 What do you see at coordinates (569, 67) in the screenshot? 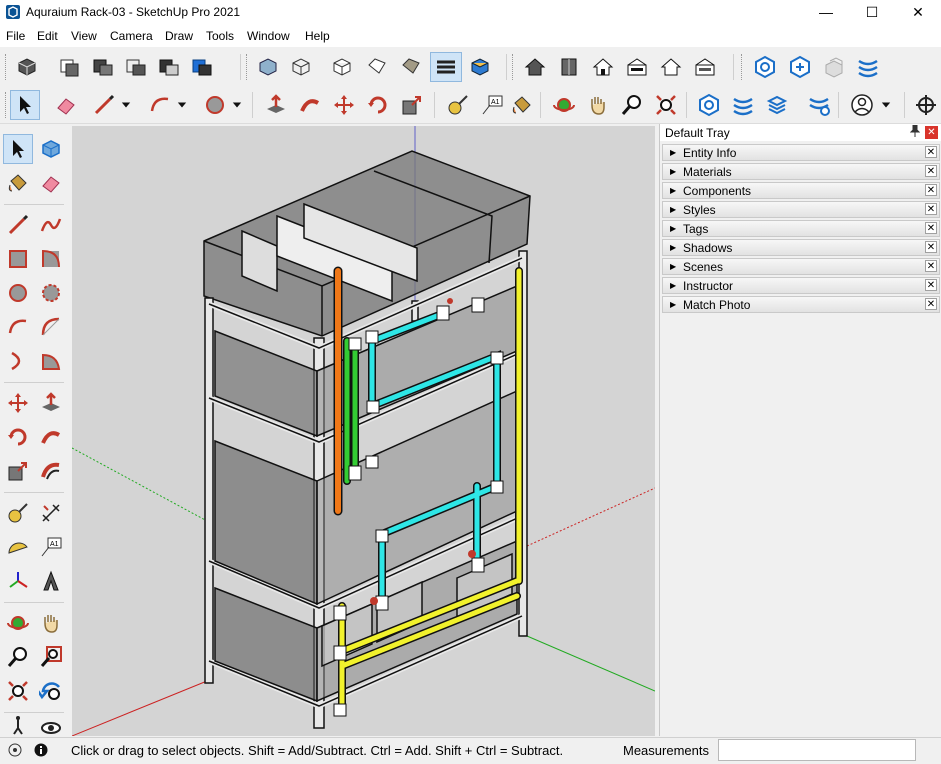
I see `top-view-icon` at bounding box center [569, 67].